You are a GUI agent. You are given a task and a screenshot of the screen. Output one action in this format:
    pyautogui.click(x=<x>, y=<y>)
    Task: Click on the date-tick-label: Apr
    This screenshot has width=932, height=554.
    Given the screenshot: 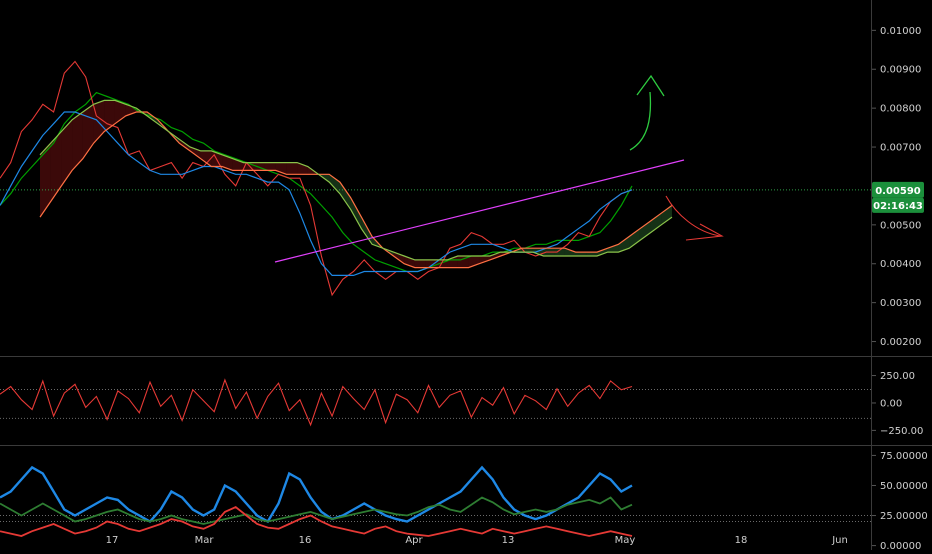 What is the action you would take?
    pyautogui.click(x=414, y=540)
    